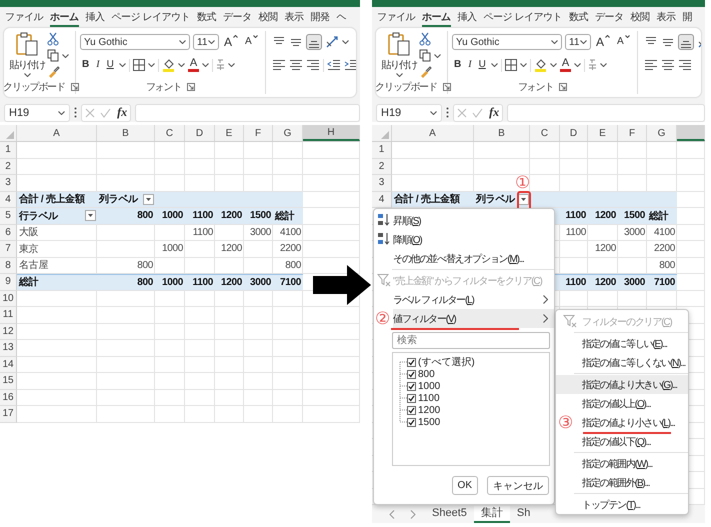 This screenshot has height=527, width=711. I want to click on decrease-indent-icon, so click(334, 65).